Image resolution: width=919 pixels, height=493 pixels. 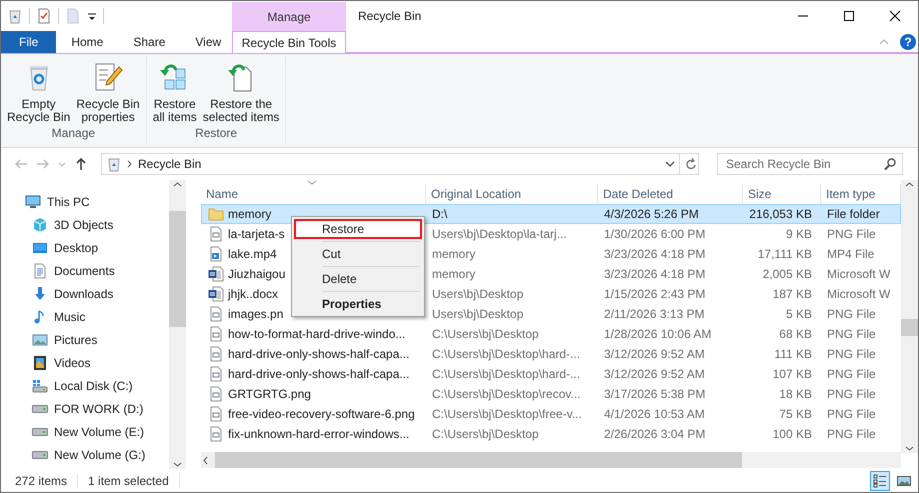 What do you see at coordinates (908, 42) in the screenshot?
I see `help-button: ?` at bounding box center [908, 42].